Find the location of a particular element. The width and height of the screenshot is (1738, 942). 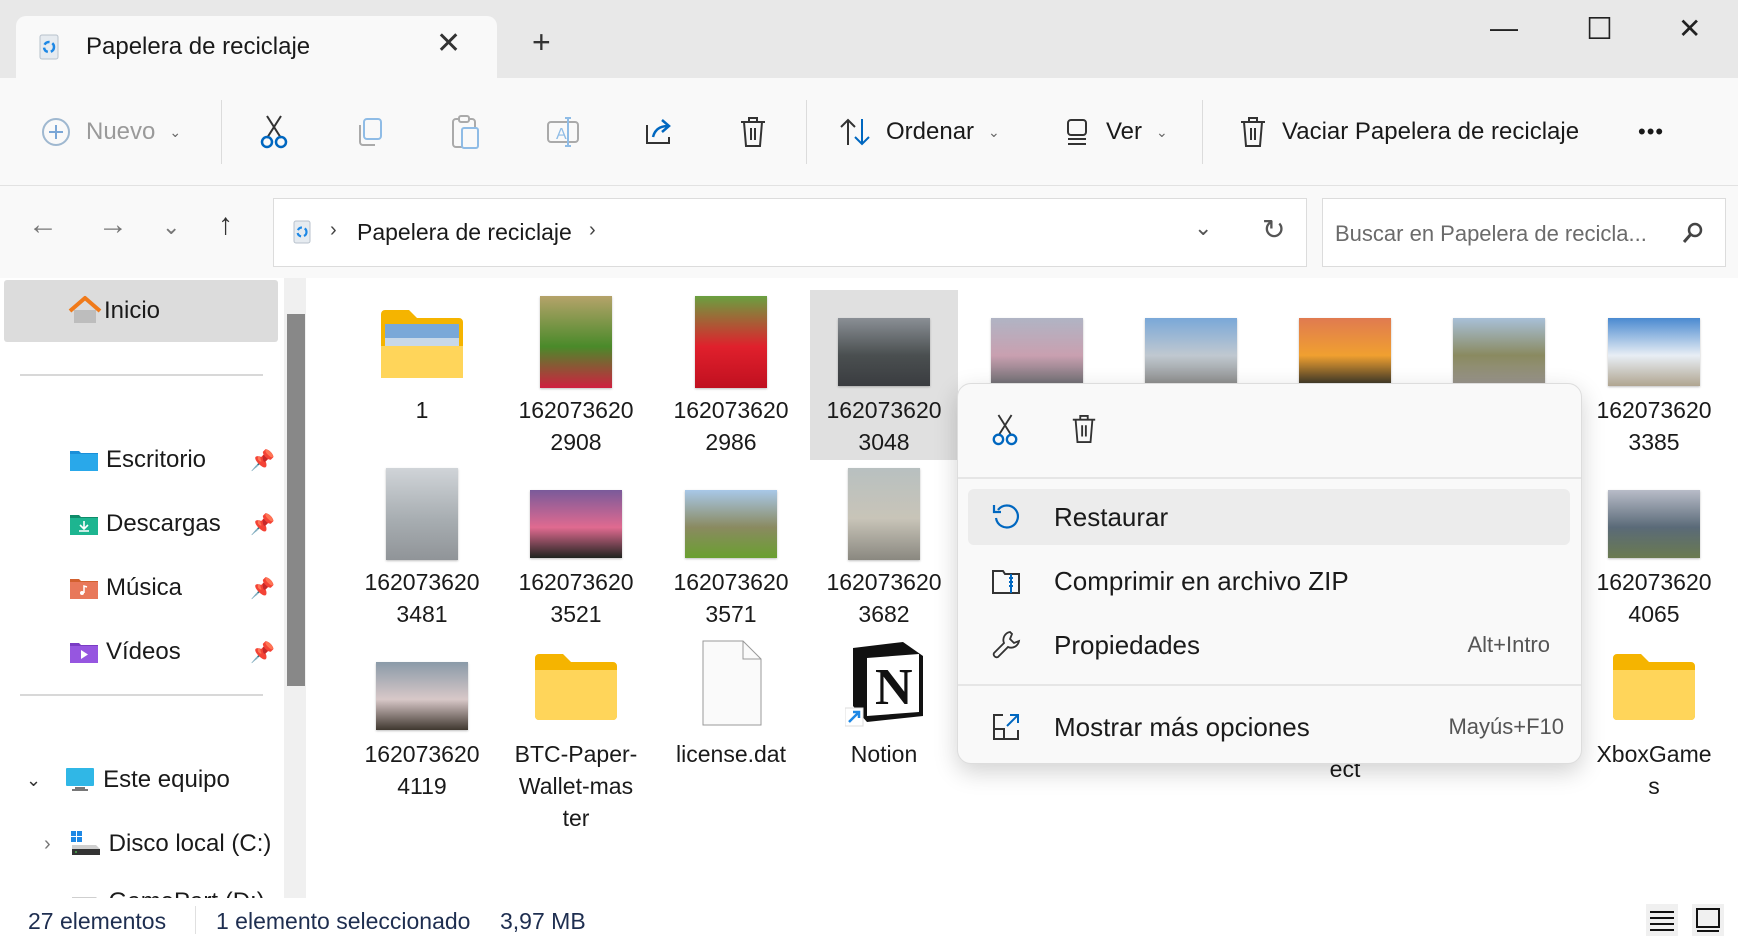

sidebar-item-videos: Vídeos 📌 is located at coordinates (140, 652).